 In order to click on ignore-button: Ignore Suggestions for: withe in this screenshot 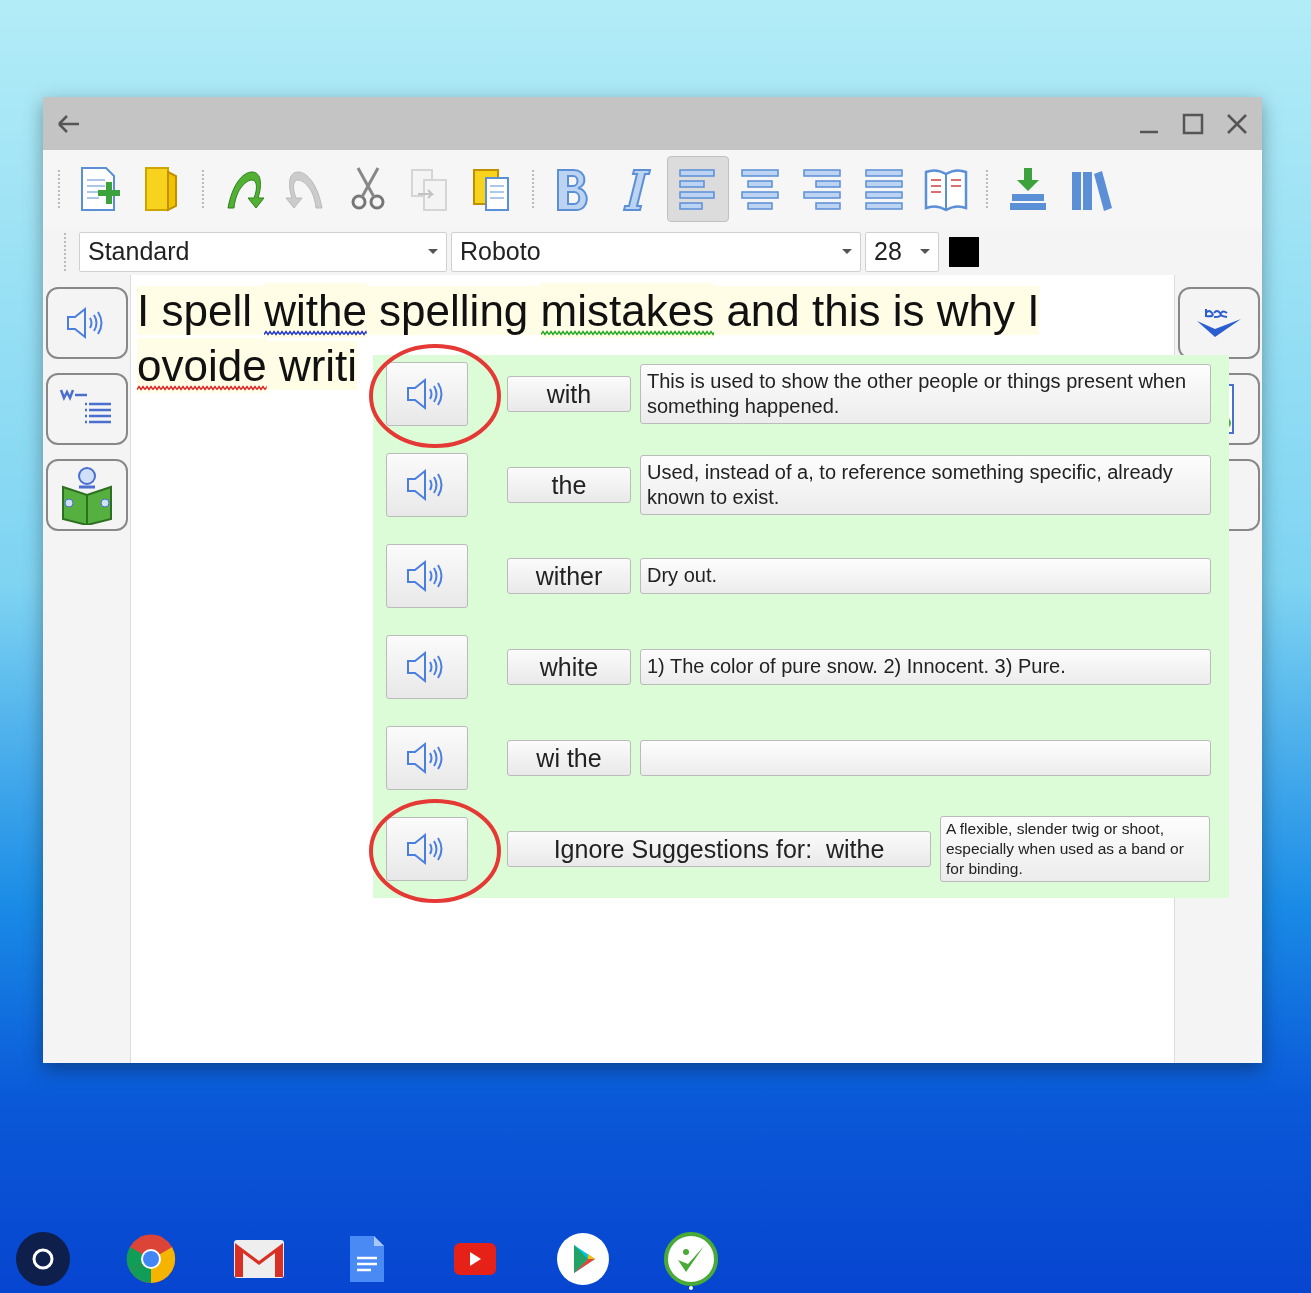, I will do `click(719, 849)`.